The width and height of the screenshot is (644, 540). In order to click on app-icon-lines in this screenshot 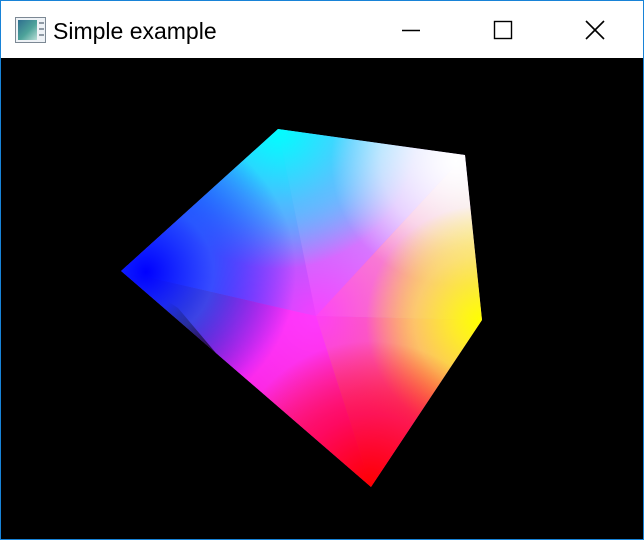, I will do `click(41, 30)`.